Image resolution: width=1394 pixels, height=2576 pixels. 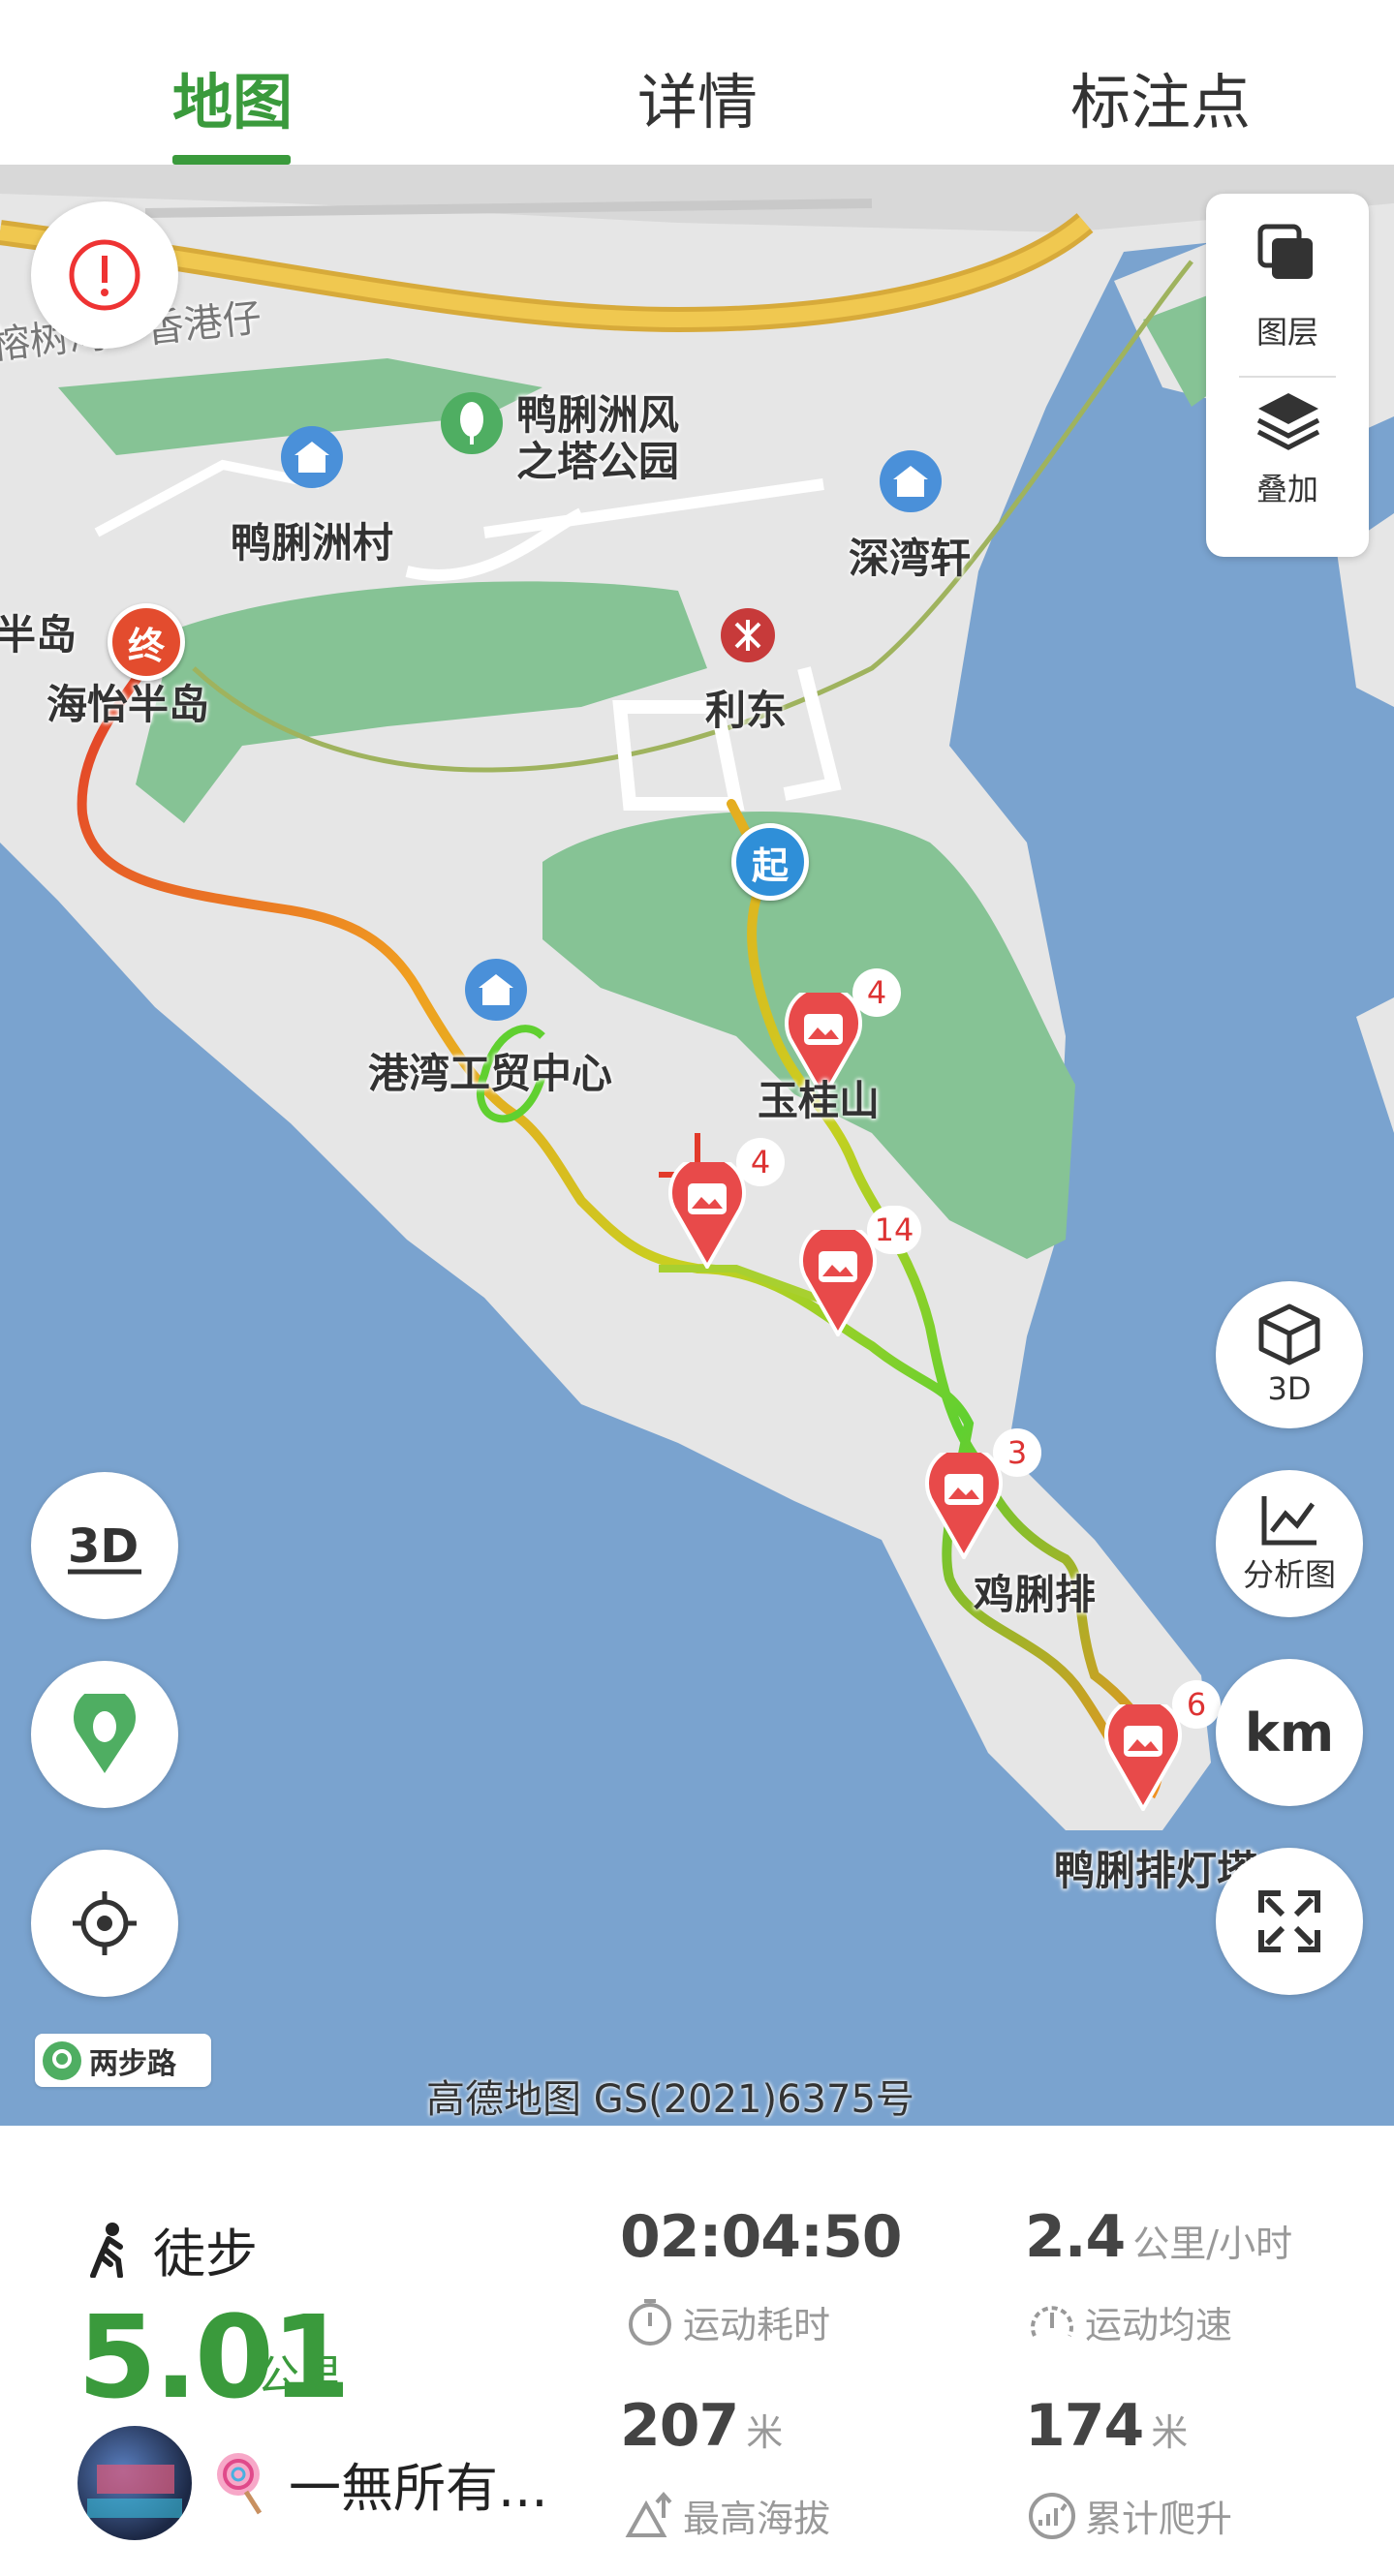 I want to click on svg-text: 3D, so click(x=103, y=1546).